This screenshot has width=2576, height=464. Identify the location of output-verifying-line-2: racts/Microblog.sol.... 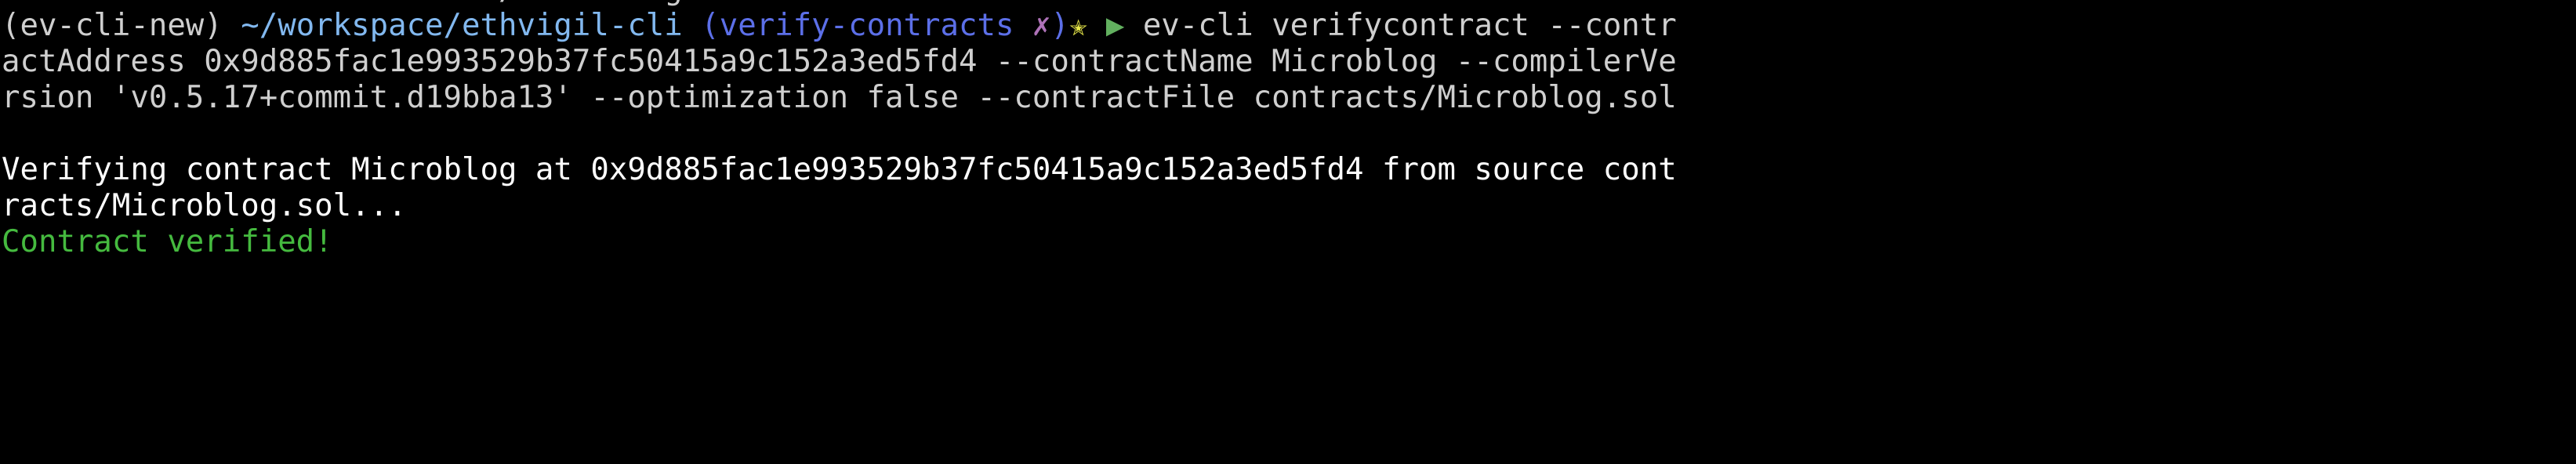
(205, 206).